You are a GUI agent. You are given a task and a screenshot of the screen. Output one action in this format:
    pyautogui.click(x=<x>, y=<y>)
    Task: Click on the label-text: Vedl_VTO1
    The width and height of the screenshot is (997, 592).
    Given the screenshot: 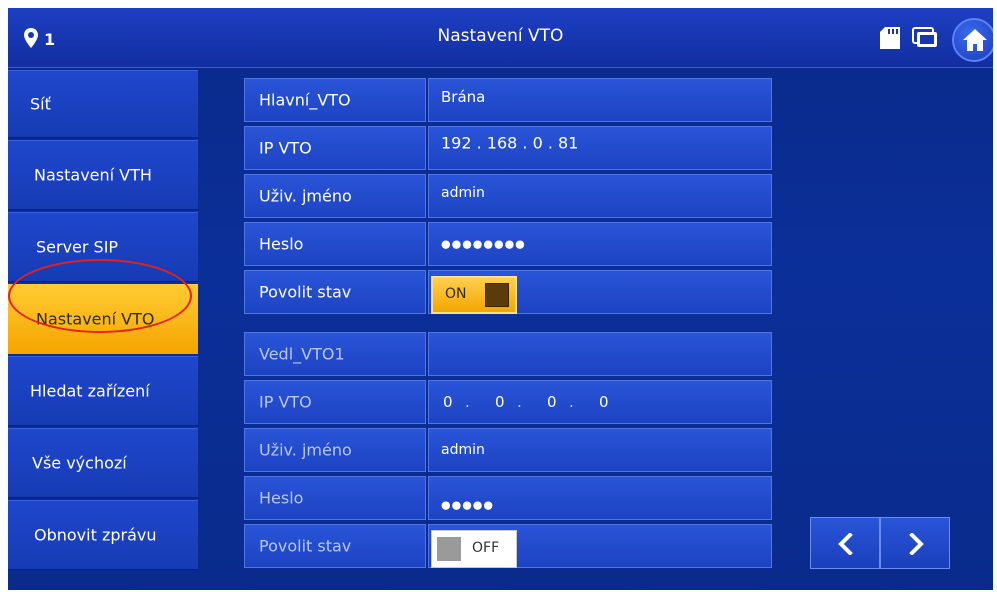 What is the action you would take?
    pyautogui.click(x=302, y=354)
    